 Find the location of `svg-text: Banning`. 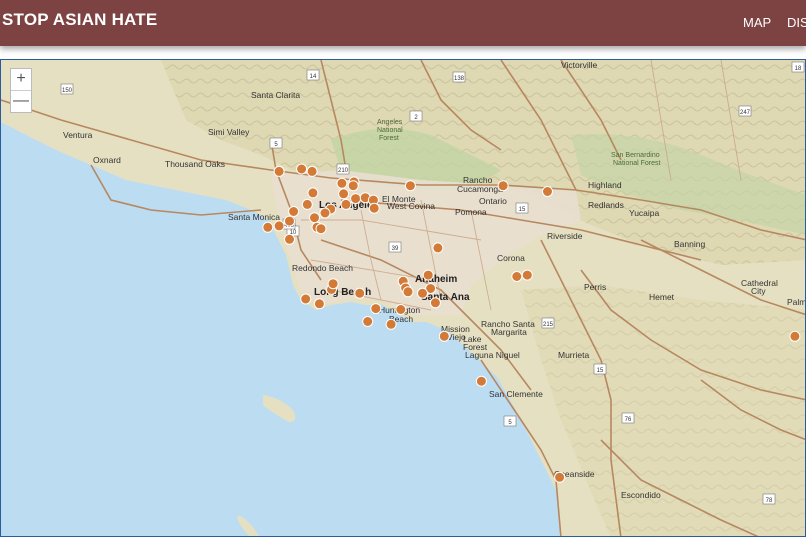

svg-text: Banning is located at coordinates (689, 244).